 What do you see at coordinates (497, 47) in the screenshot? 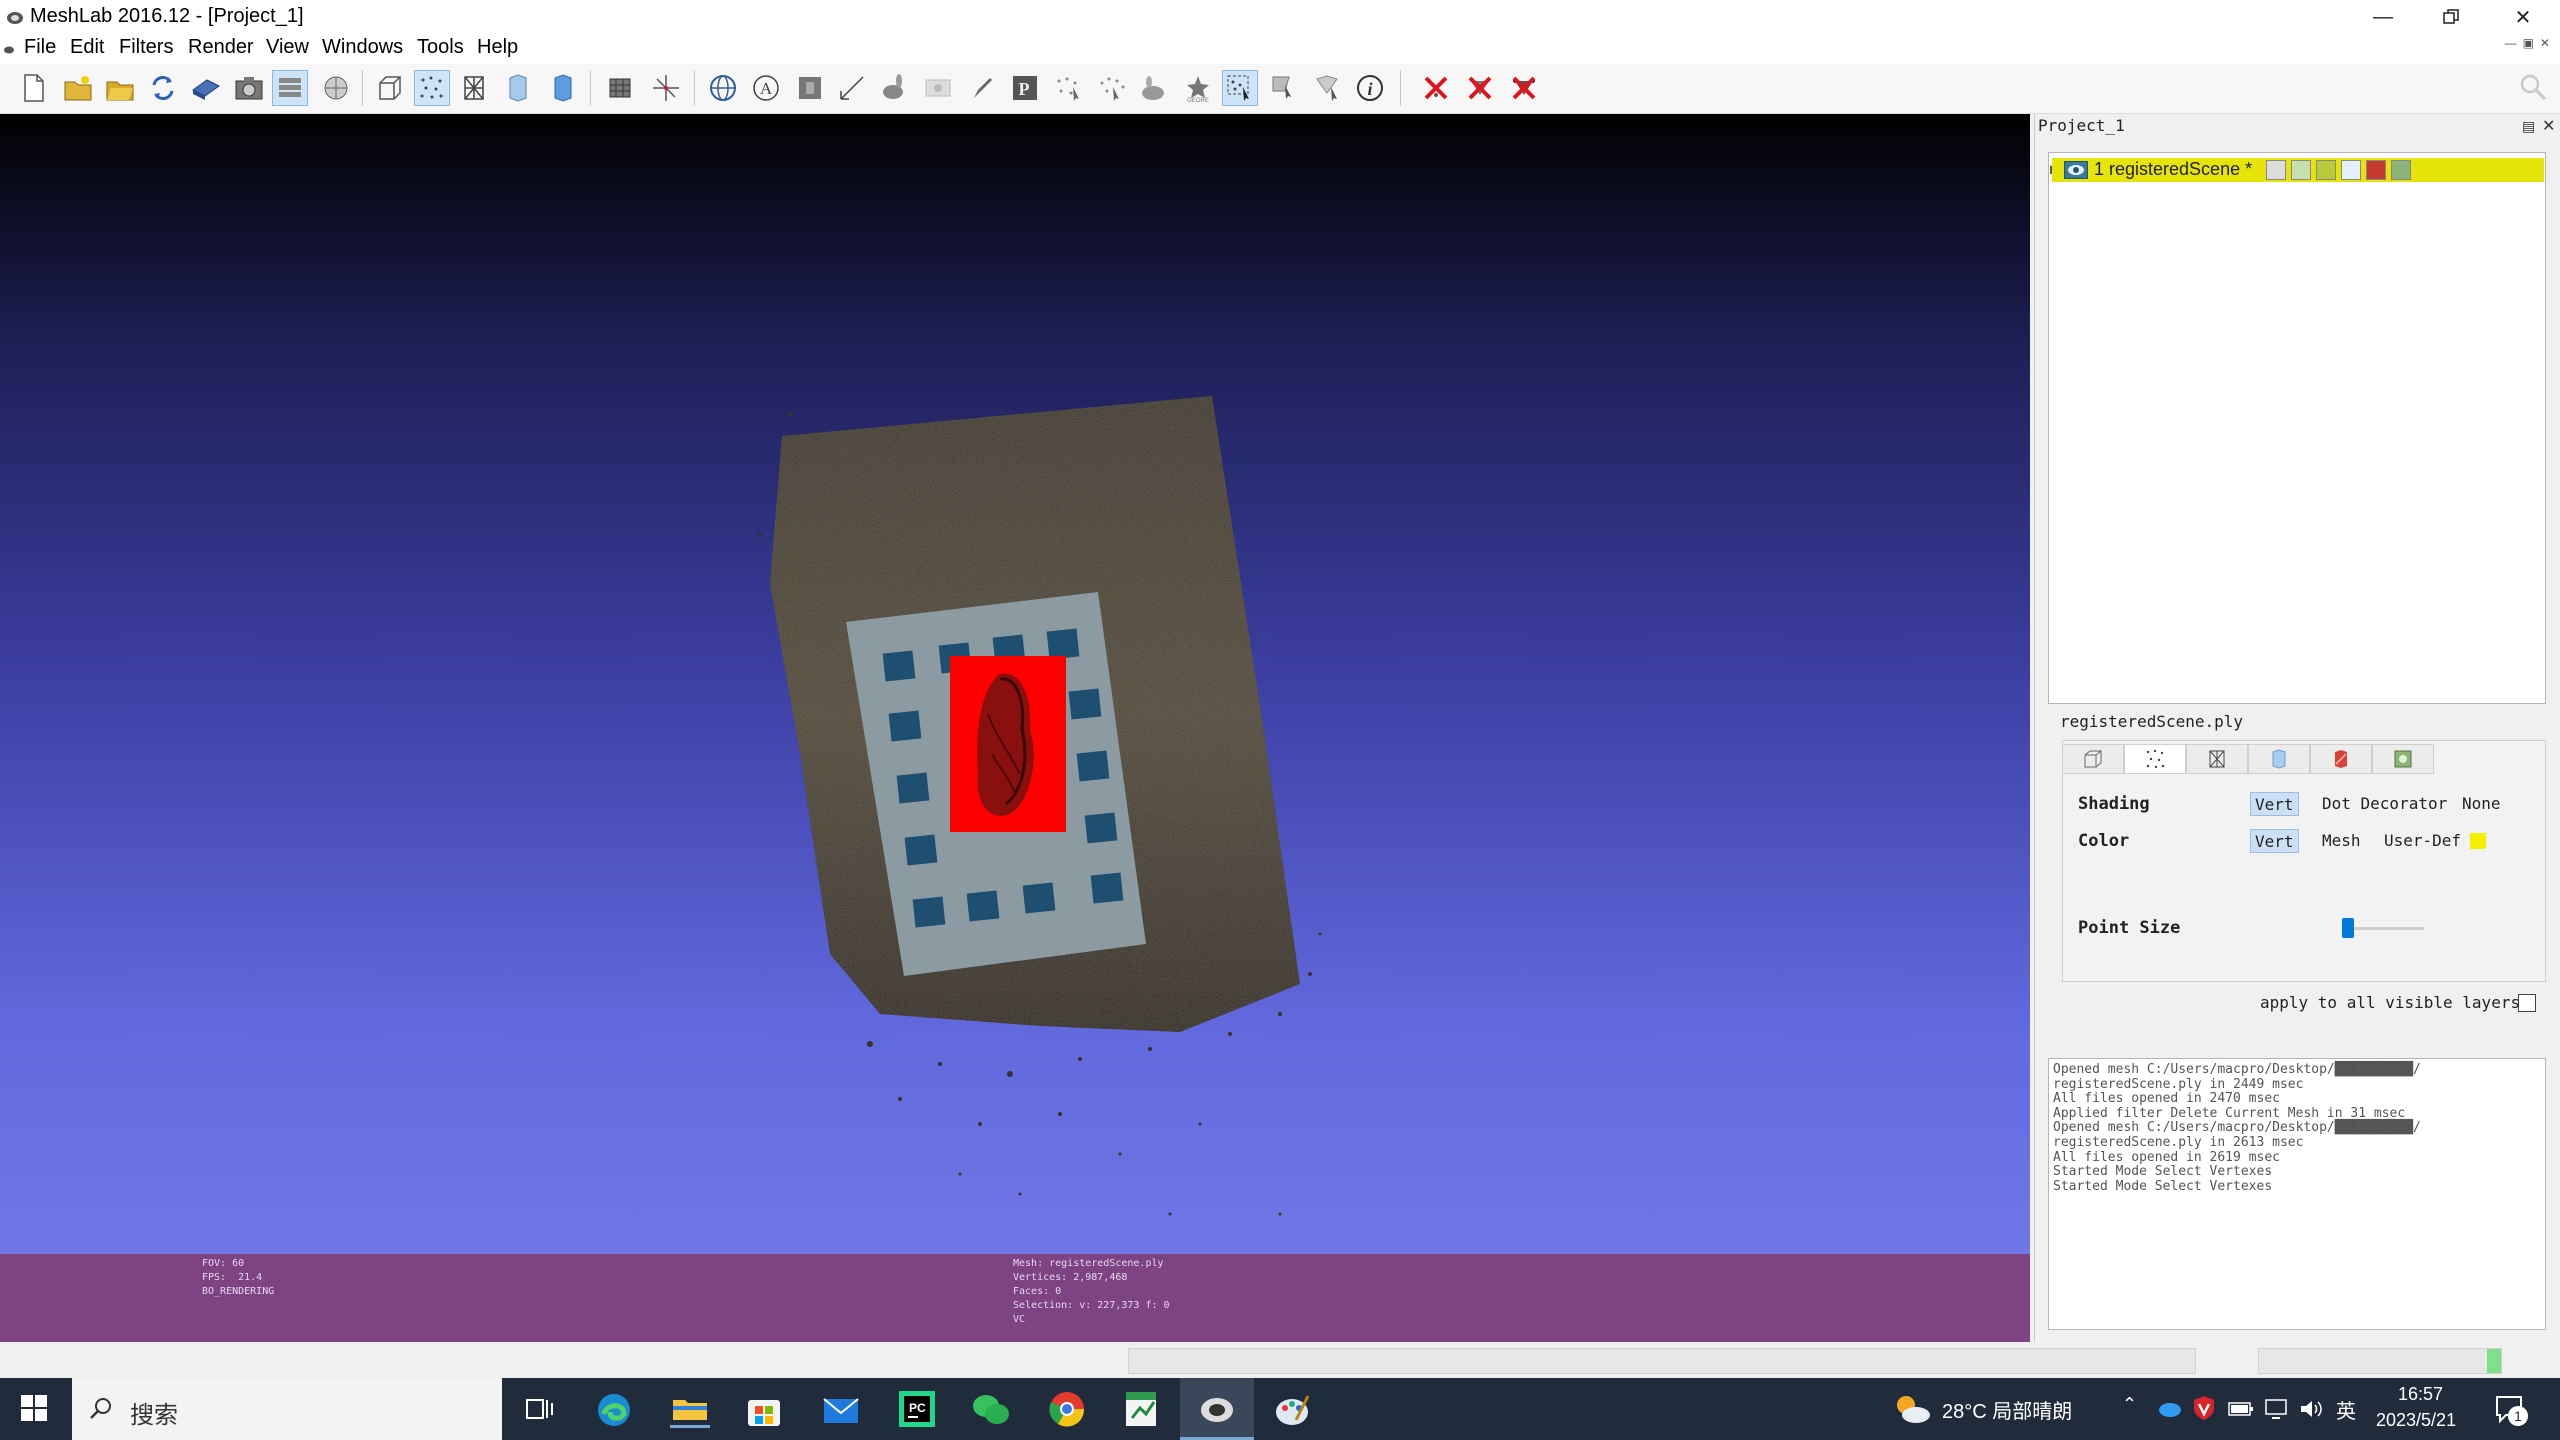
I see `menu-help: Help` at bounding box center [497, 47].